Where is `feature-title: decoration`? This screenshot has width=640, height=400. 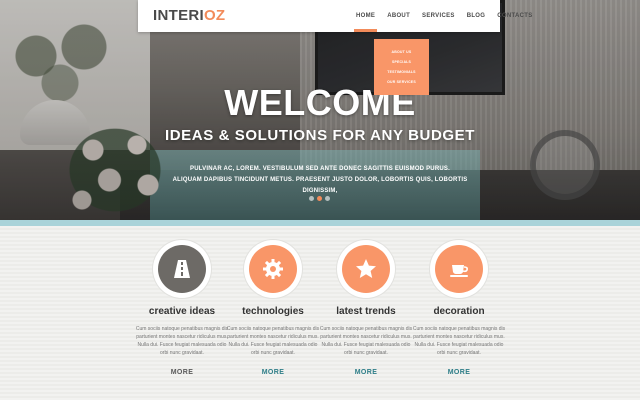 feature-title: decoration is located at coordinates (459, 311).